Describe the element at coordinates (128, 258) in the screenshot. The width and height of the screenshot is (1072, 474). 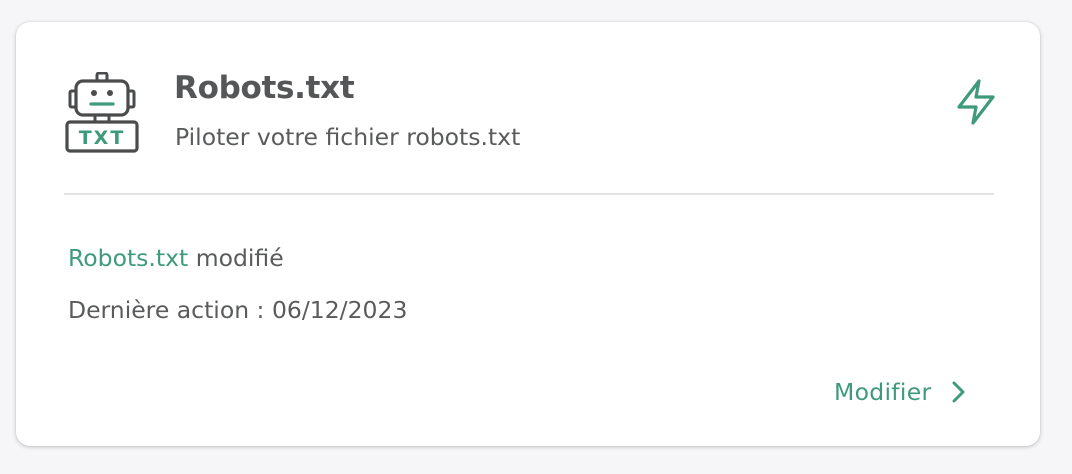
I see `robots-txt-link: Robots.txt` at that location.